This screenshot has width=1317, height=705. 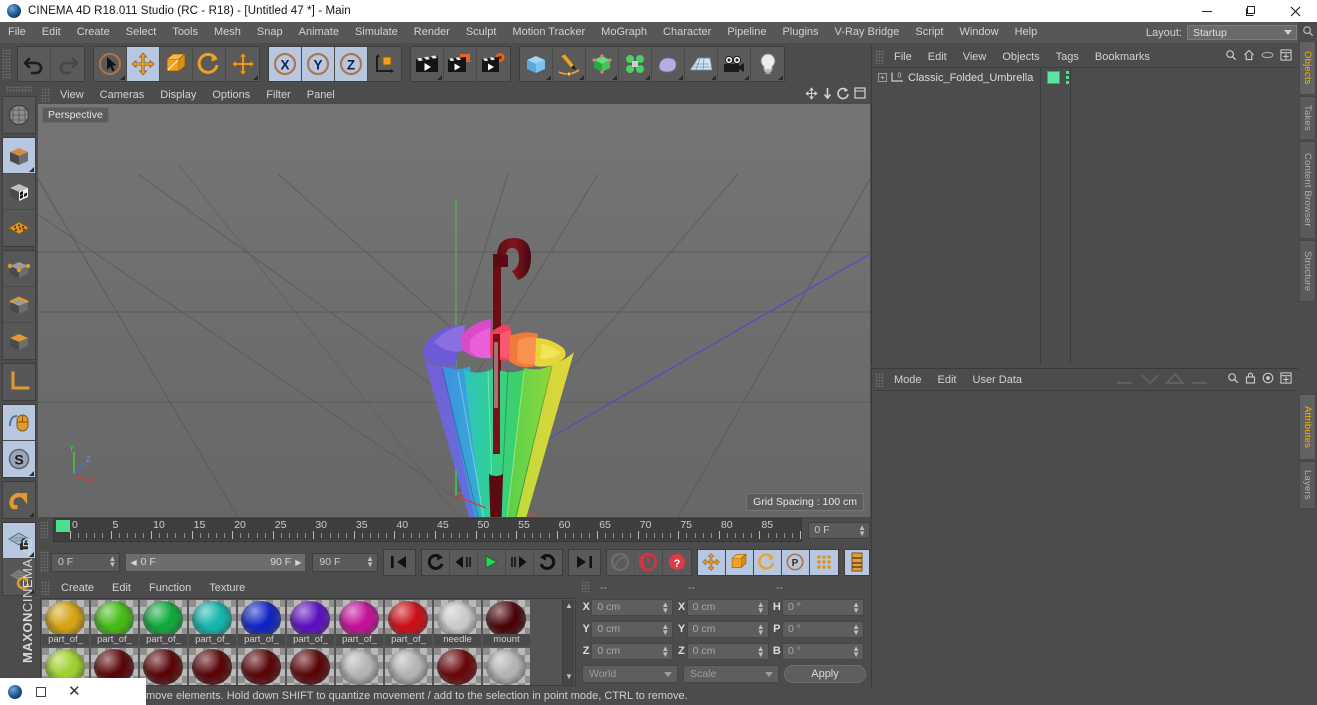 What do you see at coordinates (6, 64) in the screenshot?
I see `toolbar-grip` at bounding box center [6, 64].